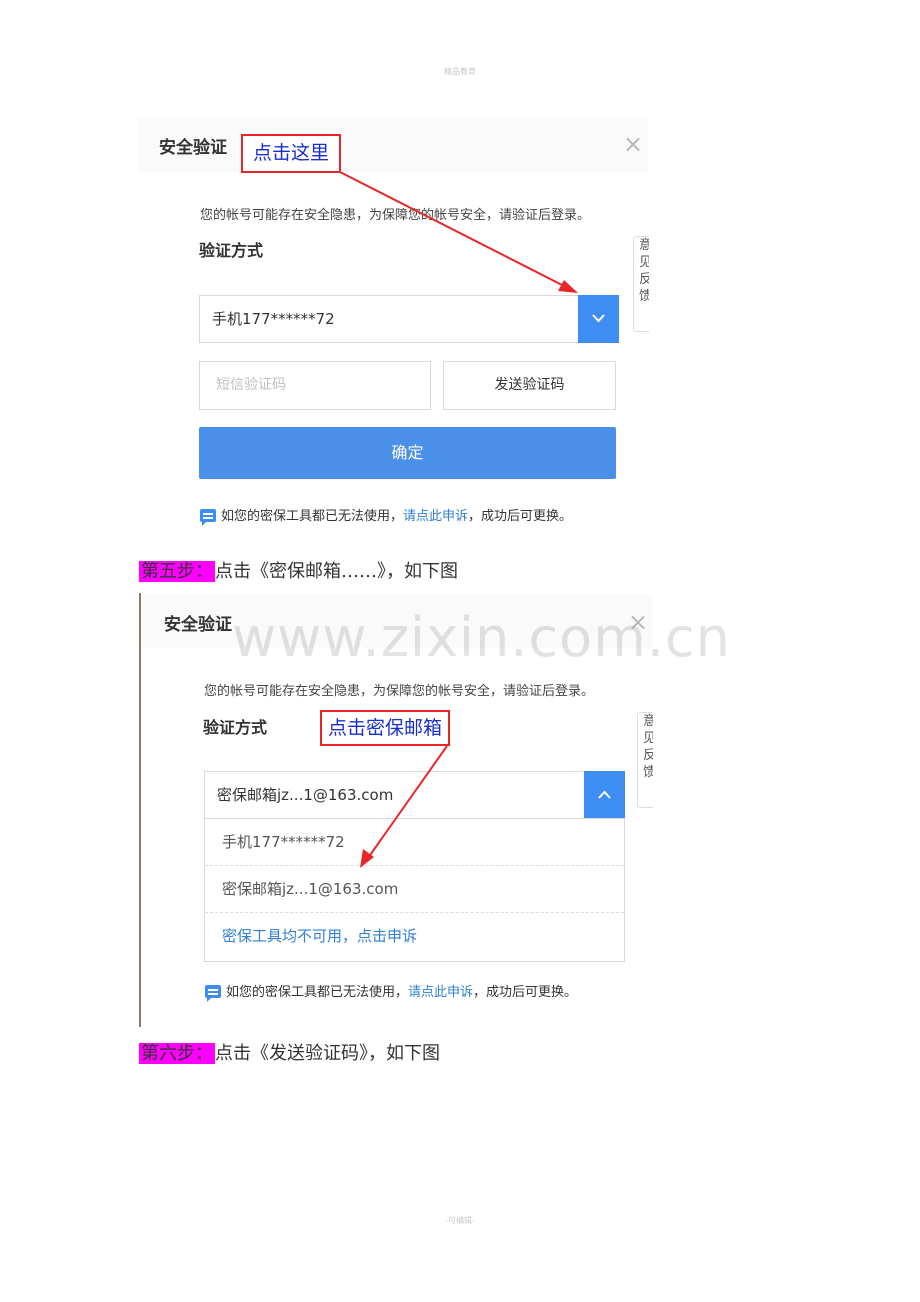 The height and width of the screenshot is (1302, 920). Describe the element at coordinates (460, 1220) in the screenshot. I see `footer-note: -可编辑-` at that location.